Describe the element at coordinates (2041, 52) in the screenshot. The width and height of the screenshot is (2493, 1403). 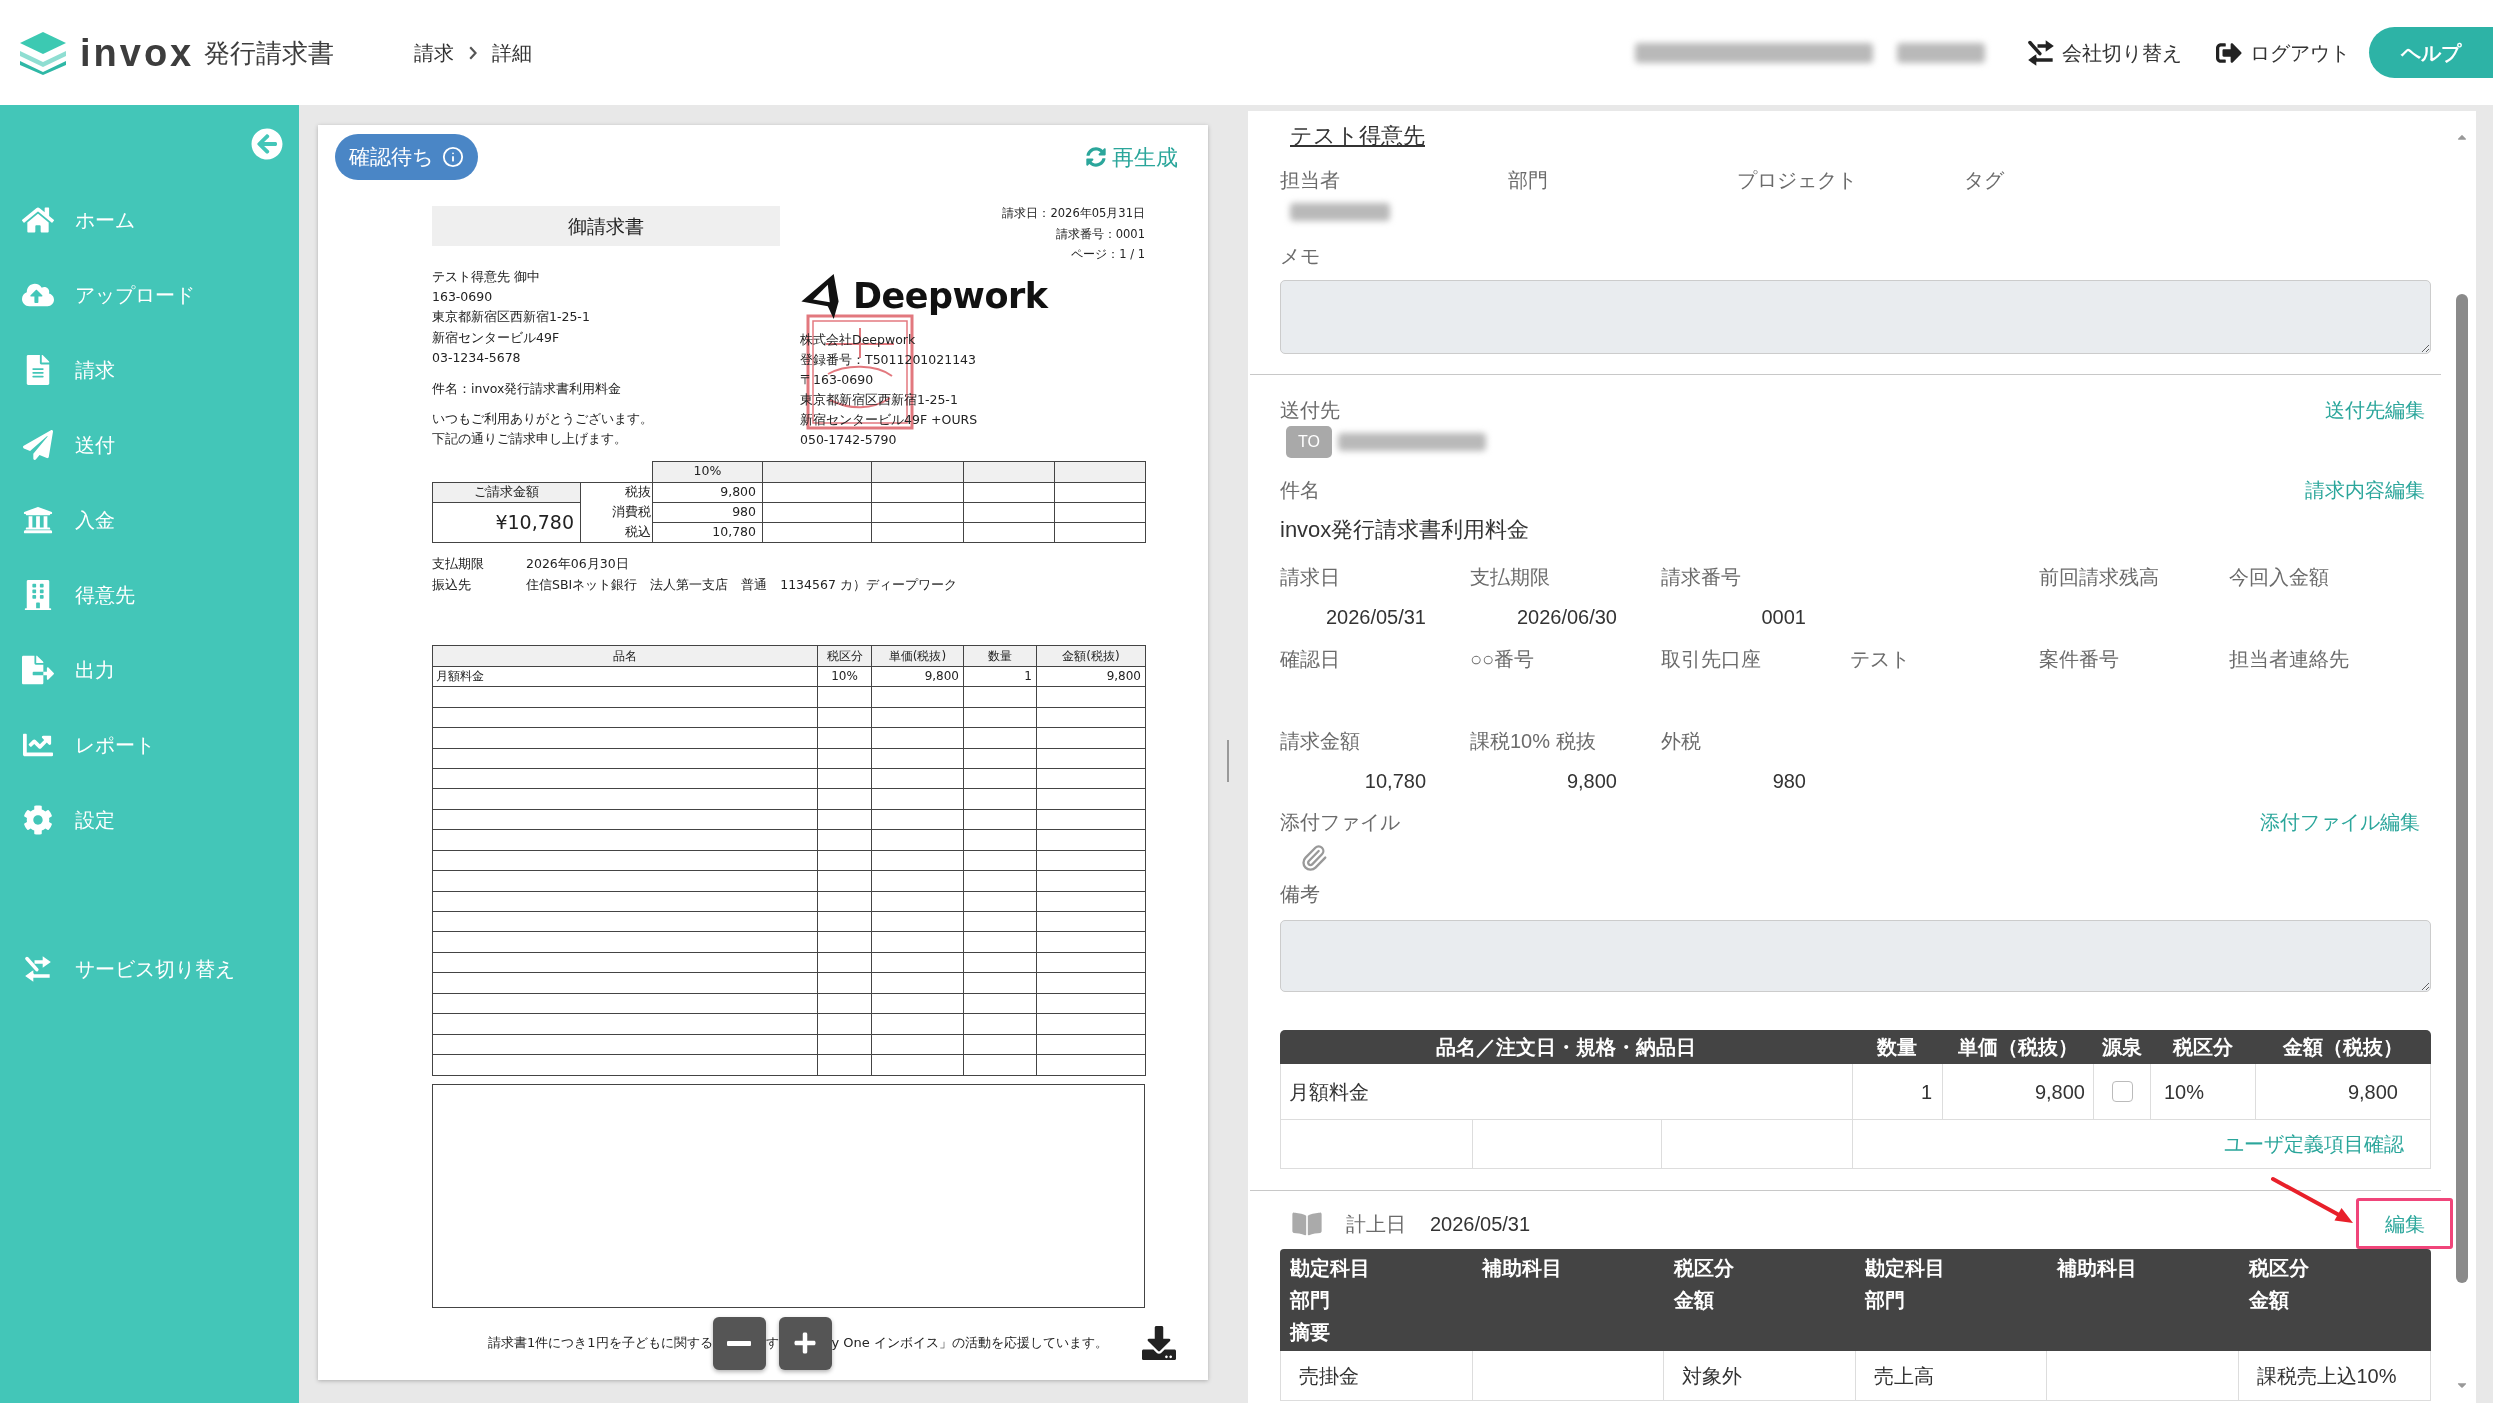
I see `swap-arrows-icon` at that location.